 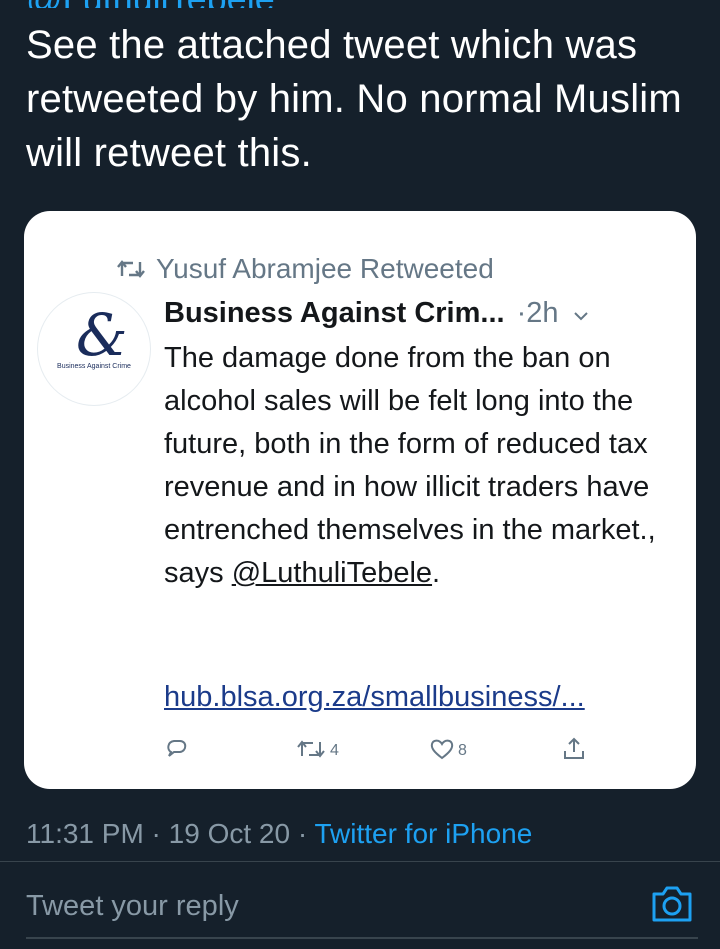 I want to click on like-count: 8, so click(x=462, y=750).